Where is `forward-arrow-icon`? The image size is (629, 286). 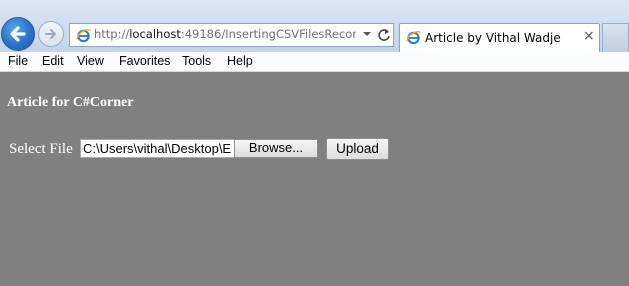 forward-arrow-icon is located at coordinates (50, 34).